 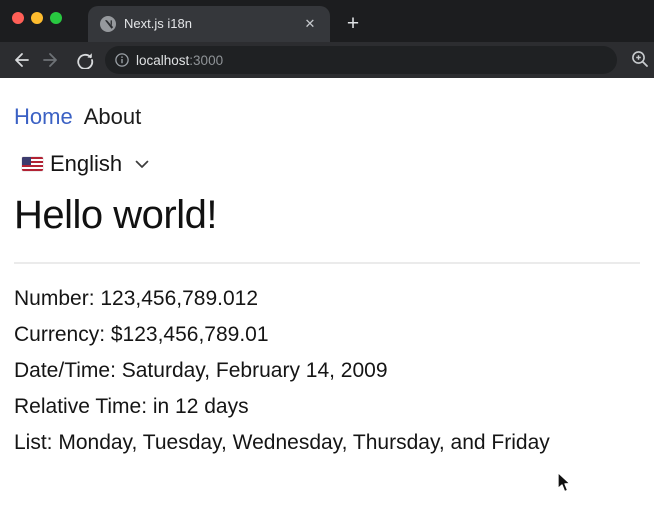 I want to click on relative-time-line: Relative Time: in 12 days, so click(x=131, y=406).